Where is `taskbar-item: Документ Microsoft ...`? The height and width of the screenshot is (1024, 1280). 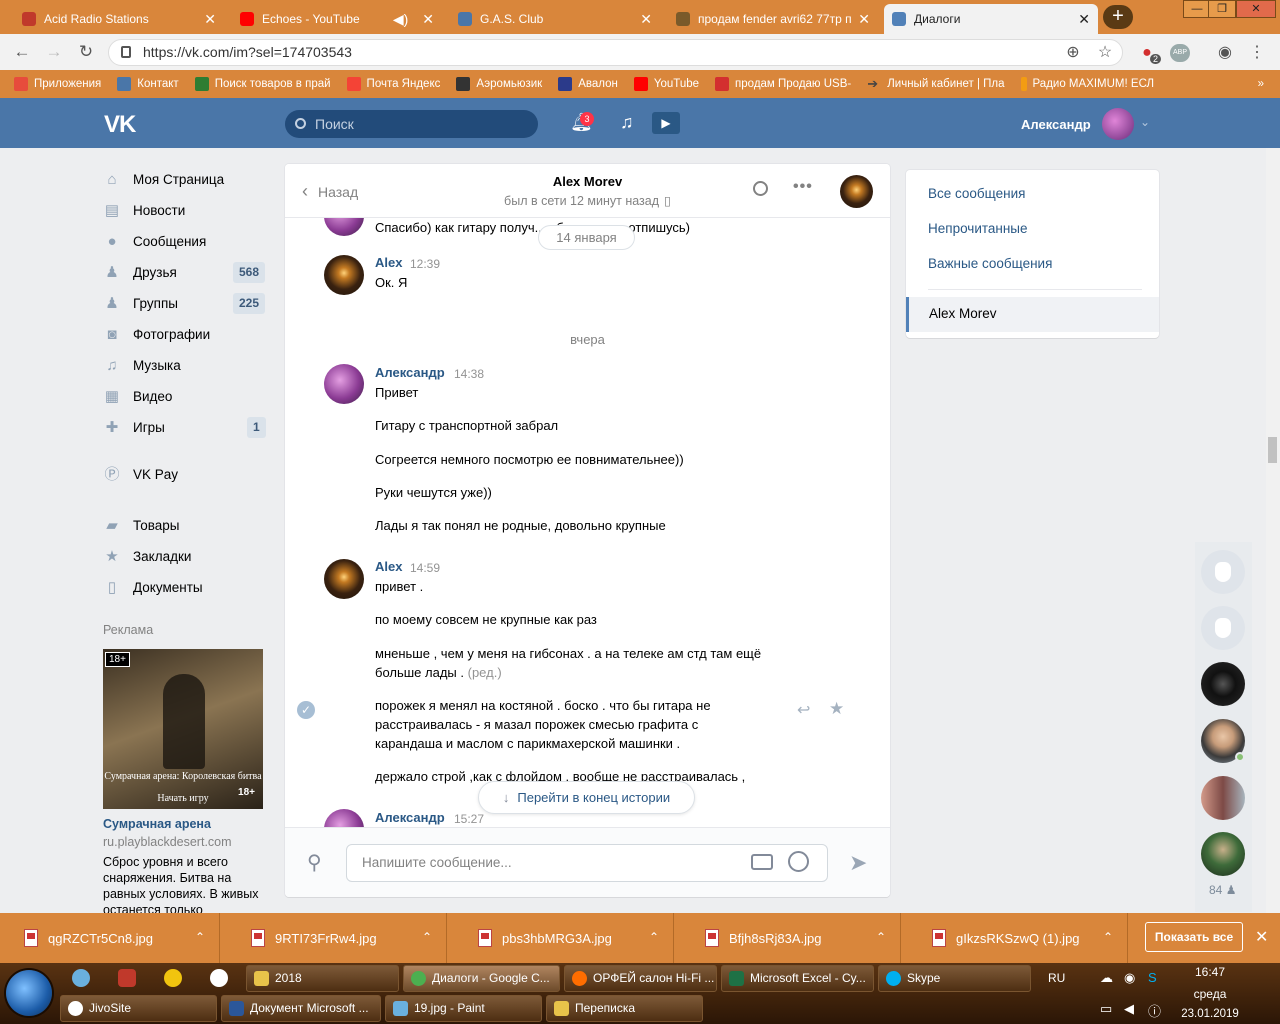
taskbar-item: Документ Microsoft ... is located at coordinates (301, 1008).